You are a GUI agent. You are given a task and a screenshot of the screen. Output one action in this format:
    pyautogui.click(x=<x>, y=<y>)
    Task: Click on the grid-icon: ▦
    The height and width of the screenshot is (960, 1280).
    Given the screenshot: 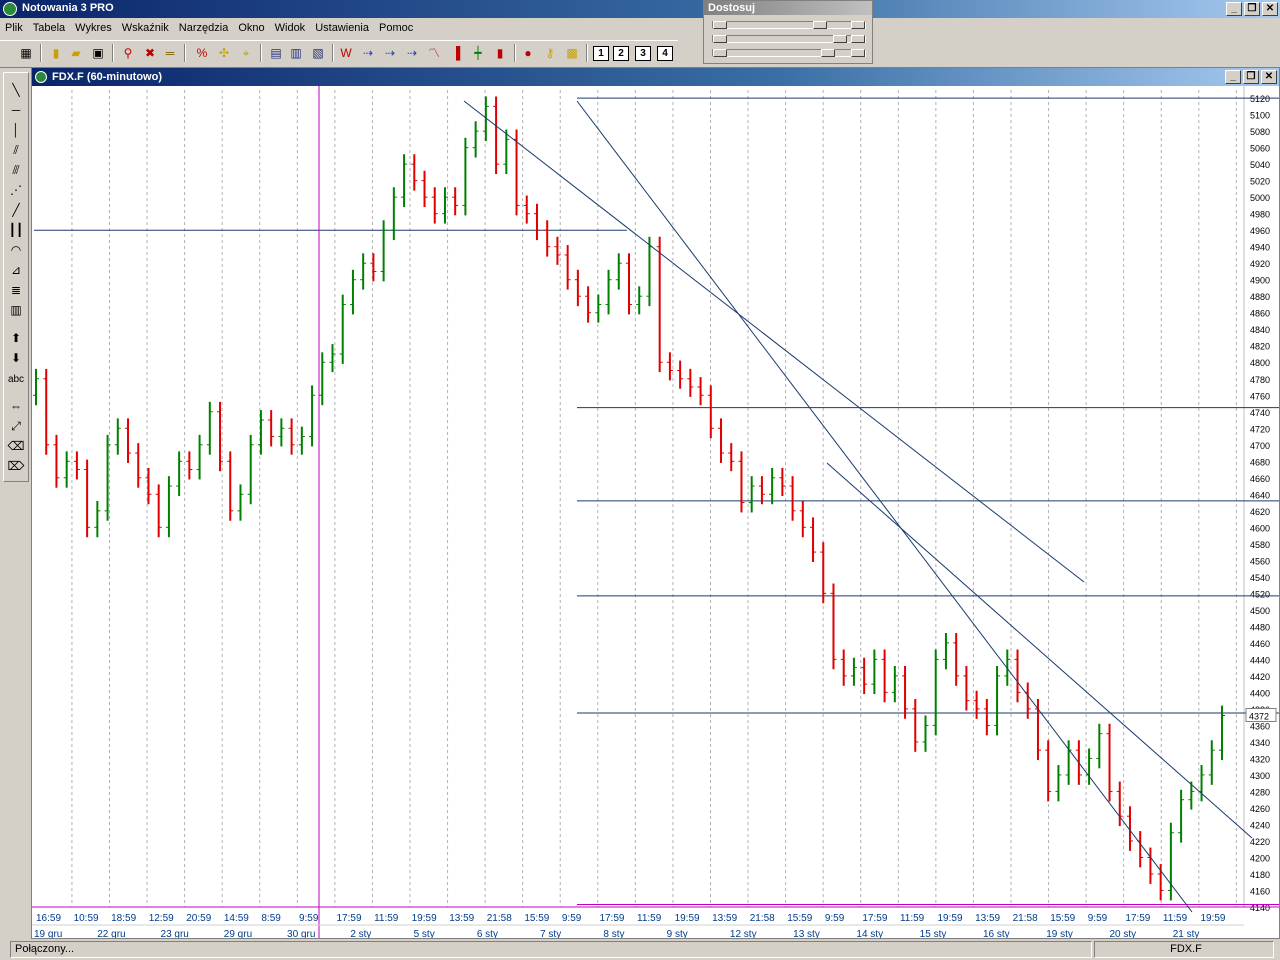 What is the action you would take?
    pyautogui.click(x=26, y=53)
    